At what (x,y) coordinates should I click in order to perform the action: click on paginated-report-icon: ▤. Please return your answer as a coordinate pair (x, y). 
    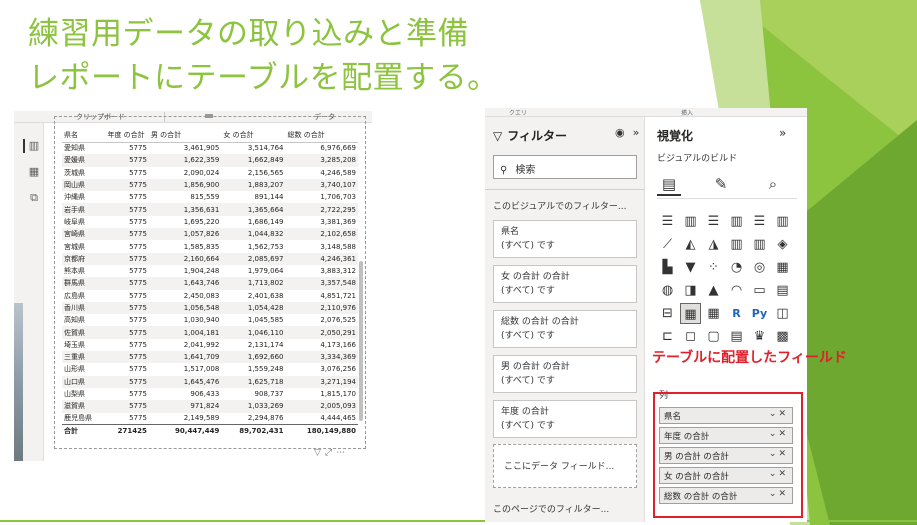
    Looking at the image, I should click on (736, 336).